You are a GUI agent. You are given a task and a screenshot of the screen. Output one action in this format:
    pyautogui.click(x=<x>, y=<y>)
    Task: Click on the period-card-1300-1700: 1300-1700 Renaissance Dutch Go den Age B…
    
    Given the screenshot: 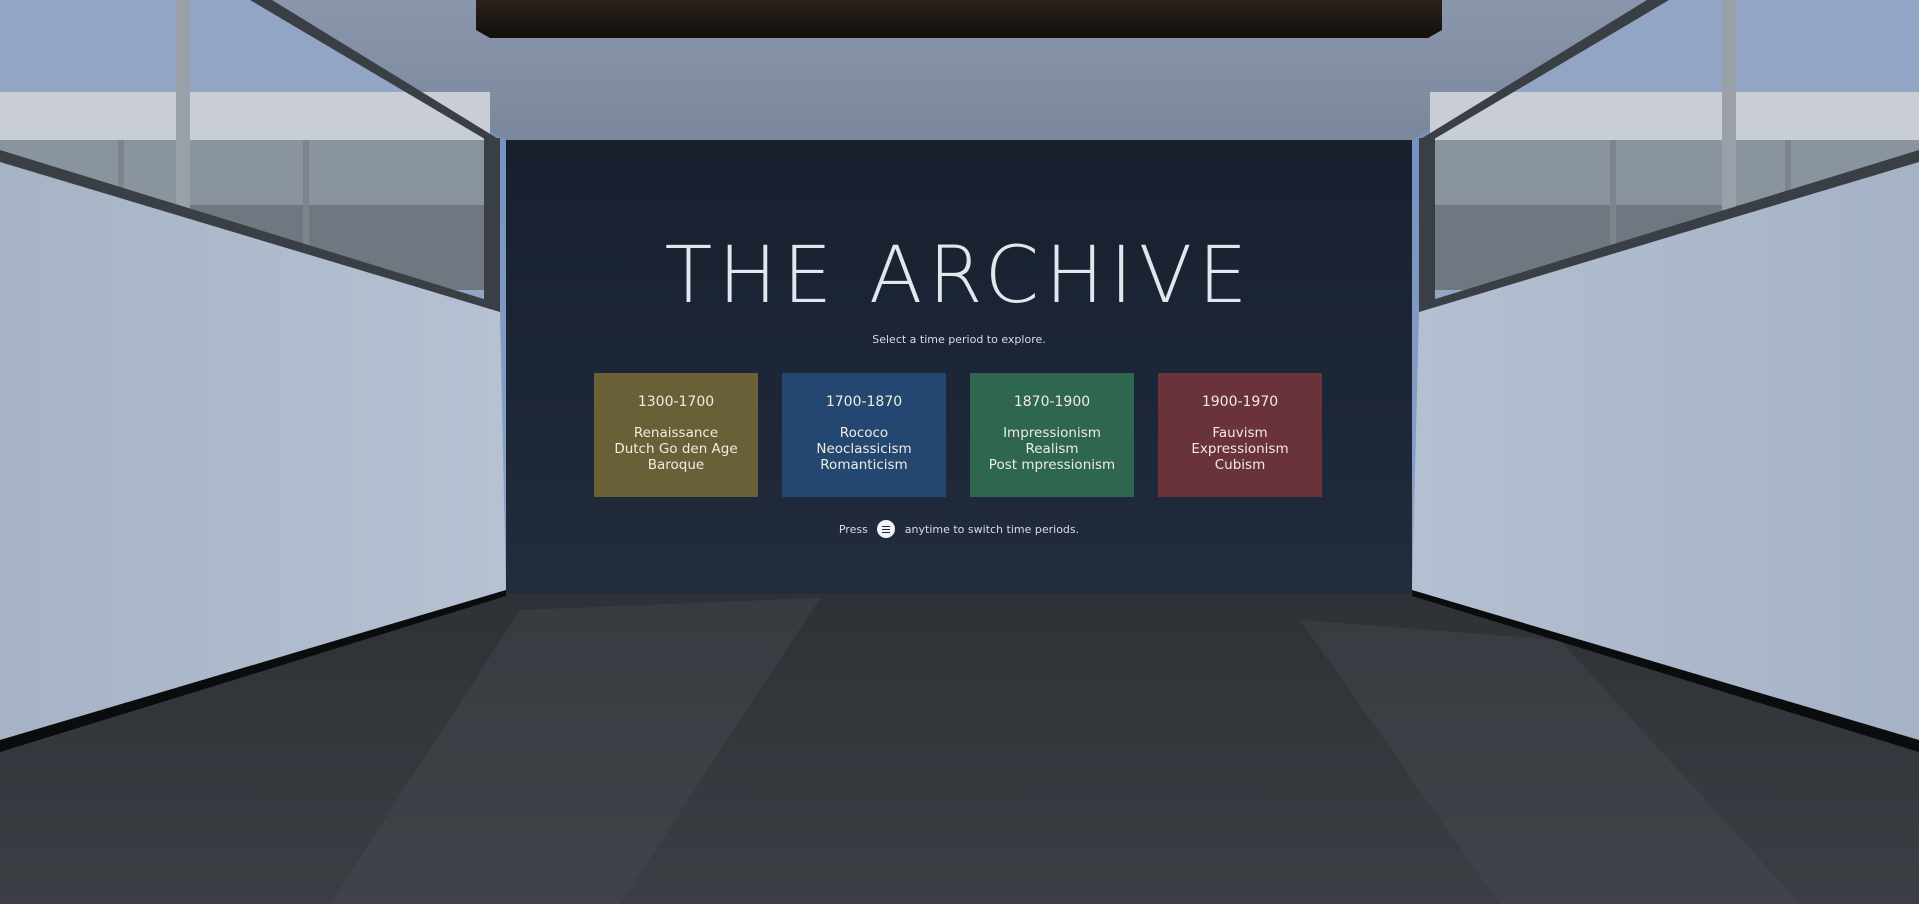 What is the action you would take?
    pyautogui.click(x=676, y=435)
    